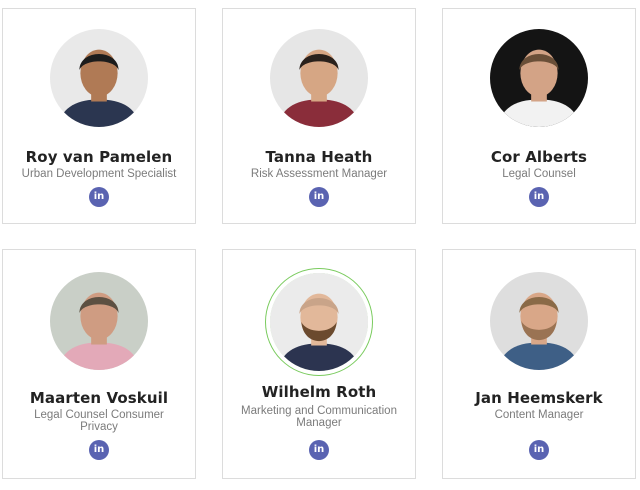 This screenshot has width=640, height=490. What do you see at coordinates (319, 392) in the screenshot?
I see `member-name: Wilhelm Roth` at bounding box center [319, 392].